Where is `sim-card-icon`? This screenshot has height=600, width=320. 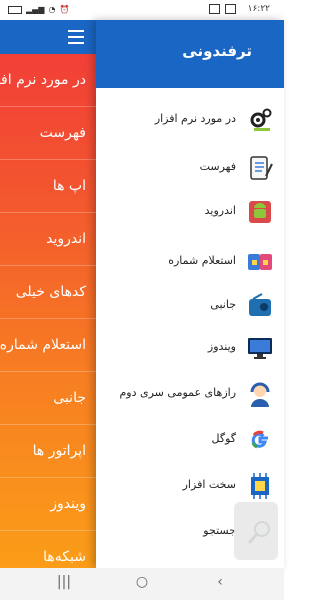
sim-card-icon is located at coordinates (260, 262).